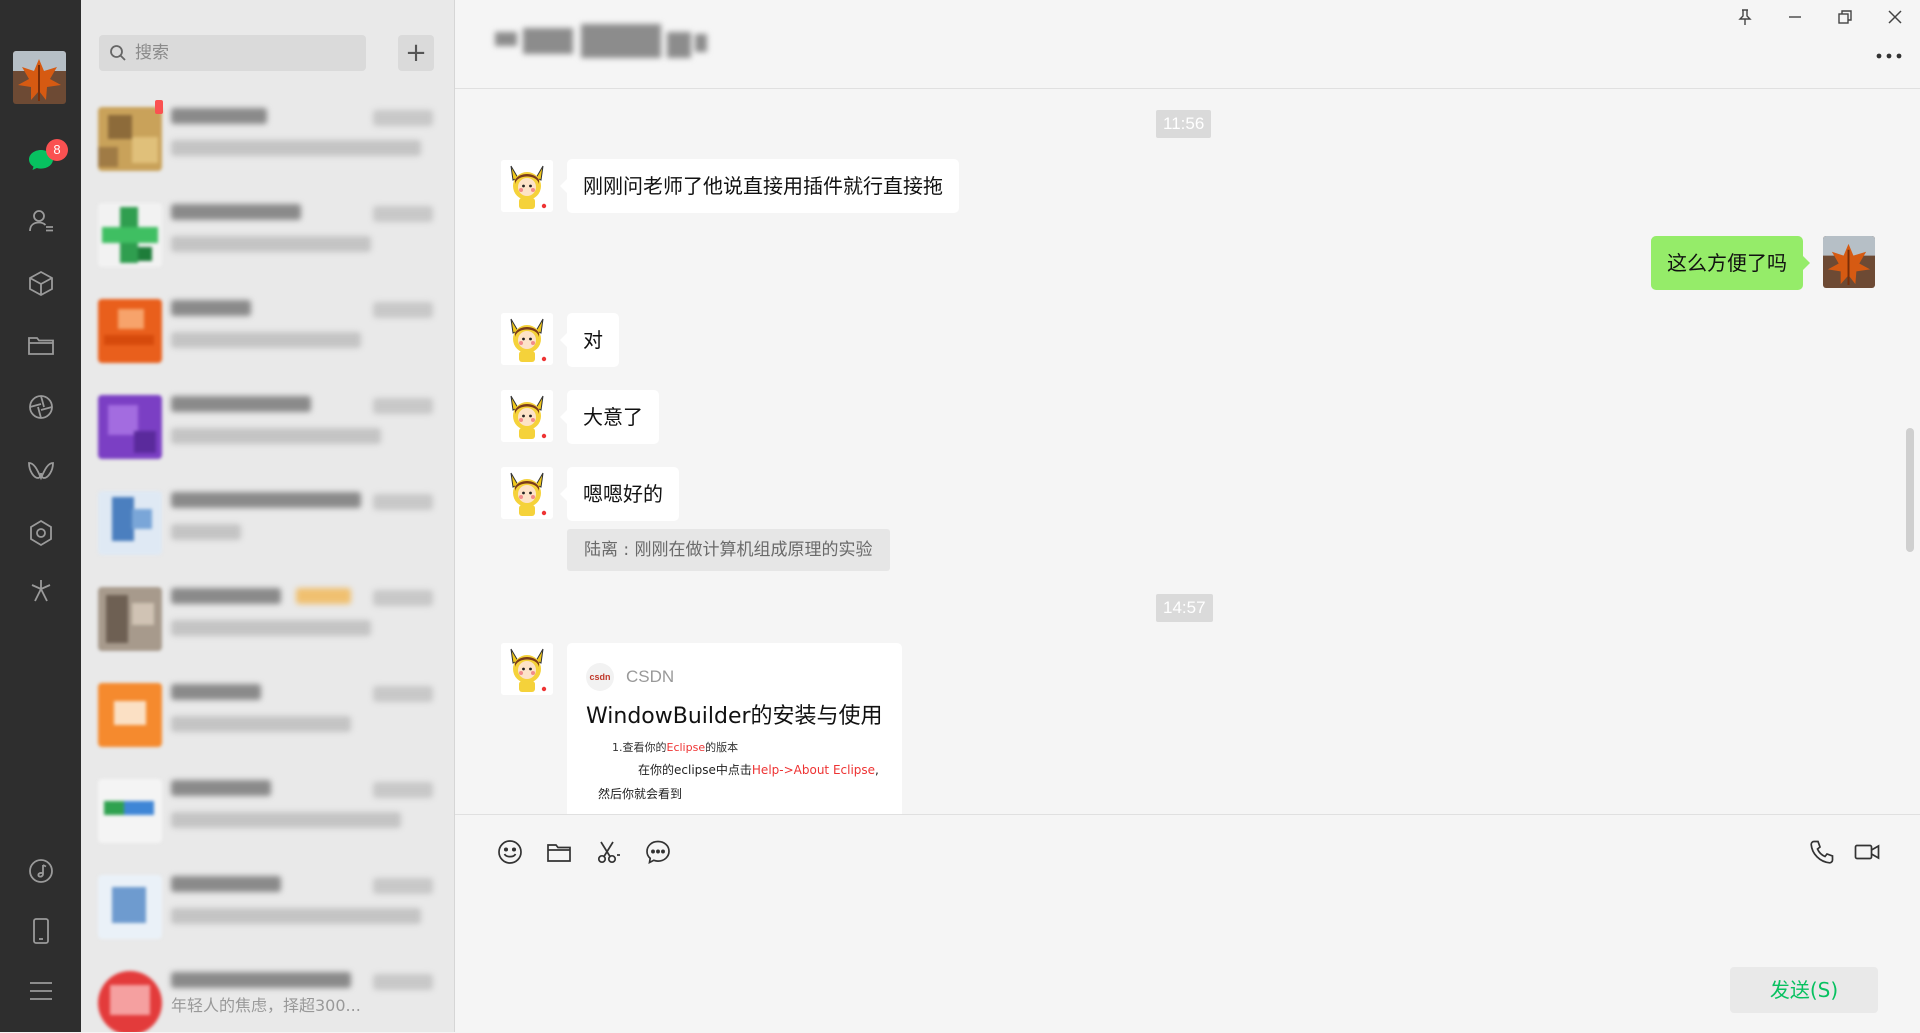 This screenshot has height=1033, width=1920. What do you see at coordinates (600, 677) in the screenshot?
I see `csdn-logo-icon: csdn` at bounding box center [600, 677].